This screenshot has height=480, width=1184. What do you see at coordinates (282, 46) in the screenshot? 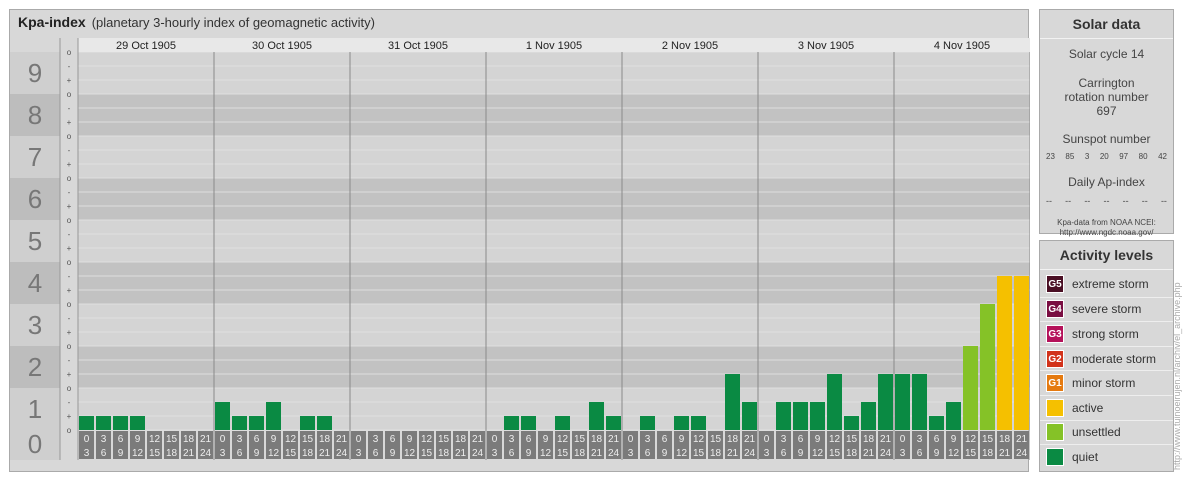
I see `day-label: 30 Oct 1905` at bounding box center [282, 46].